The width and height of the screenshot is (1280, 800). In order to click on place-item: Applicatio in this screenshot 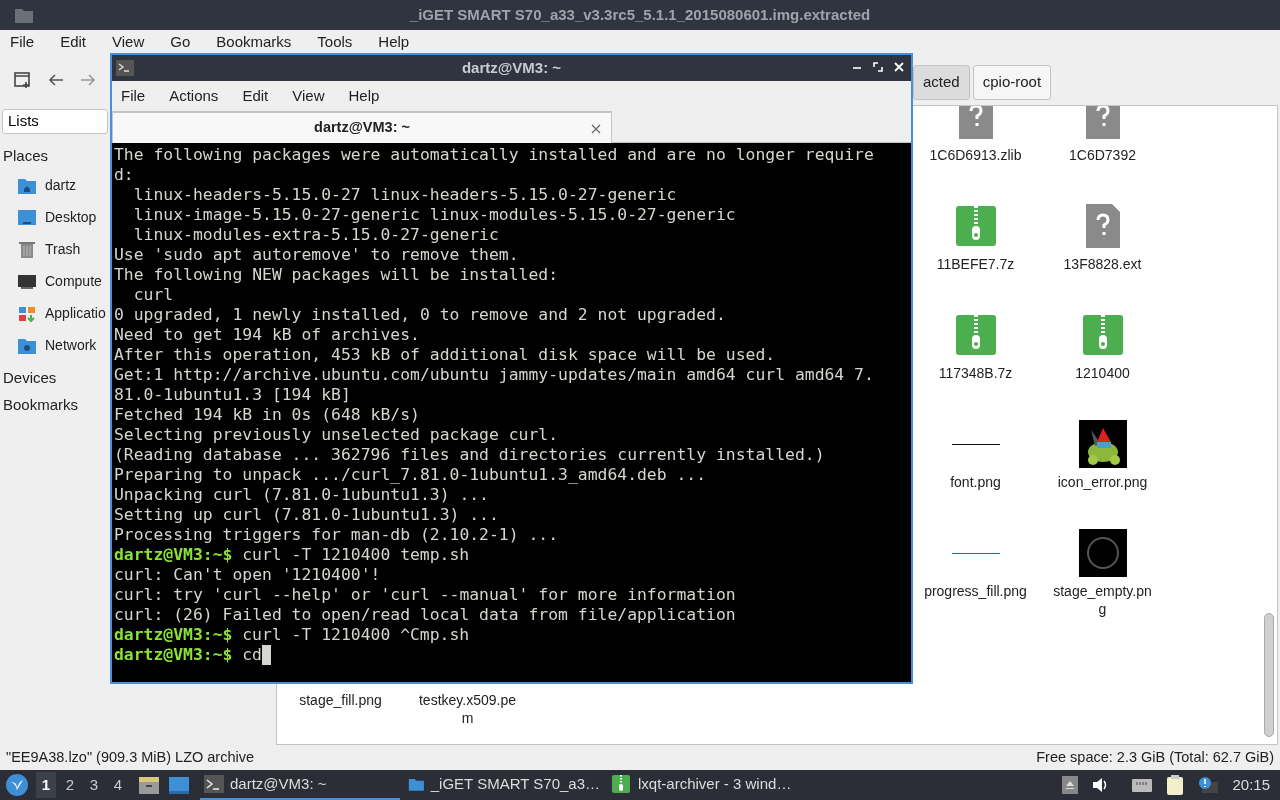, I will do `click(75, 313)`.